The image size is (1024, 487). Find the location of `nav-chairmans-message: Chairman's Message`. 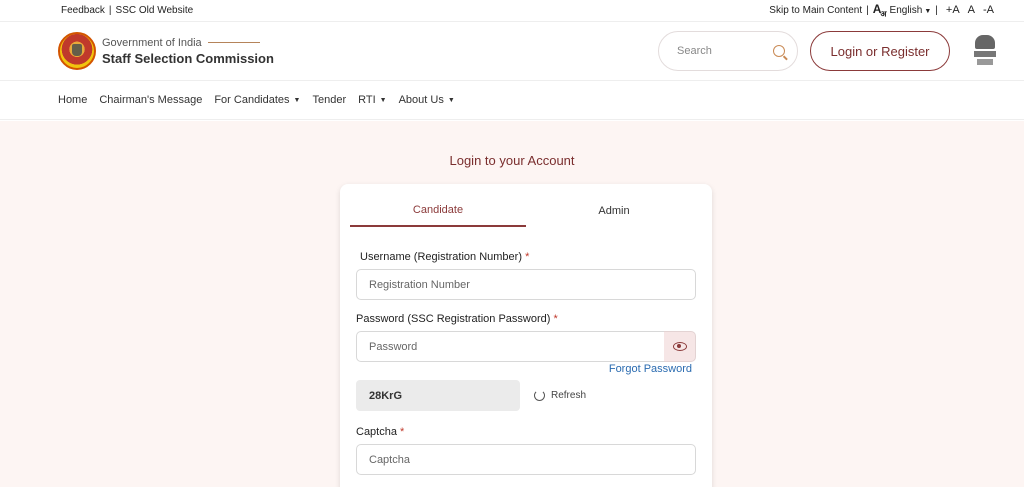

nav-chairmans-message: Chairman's Message is located at coordinates (150, 100).